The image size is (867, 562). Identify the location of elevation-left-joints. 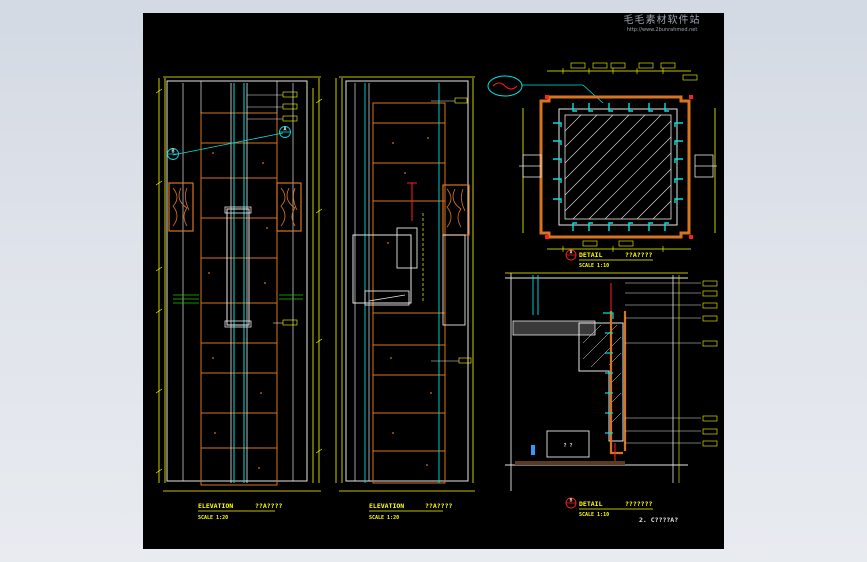
(239, 295).